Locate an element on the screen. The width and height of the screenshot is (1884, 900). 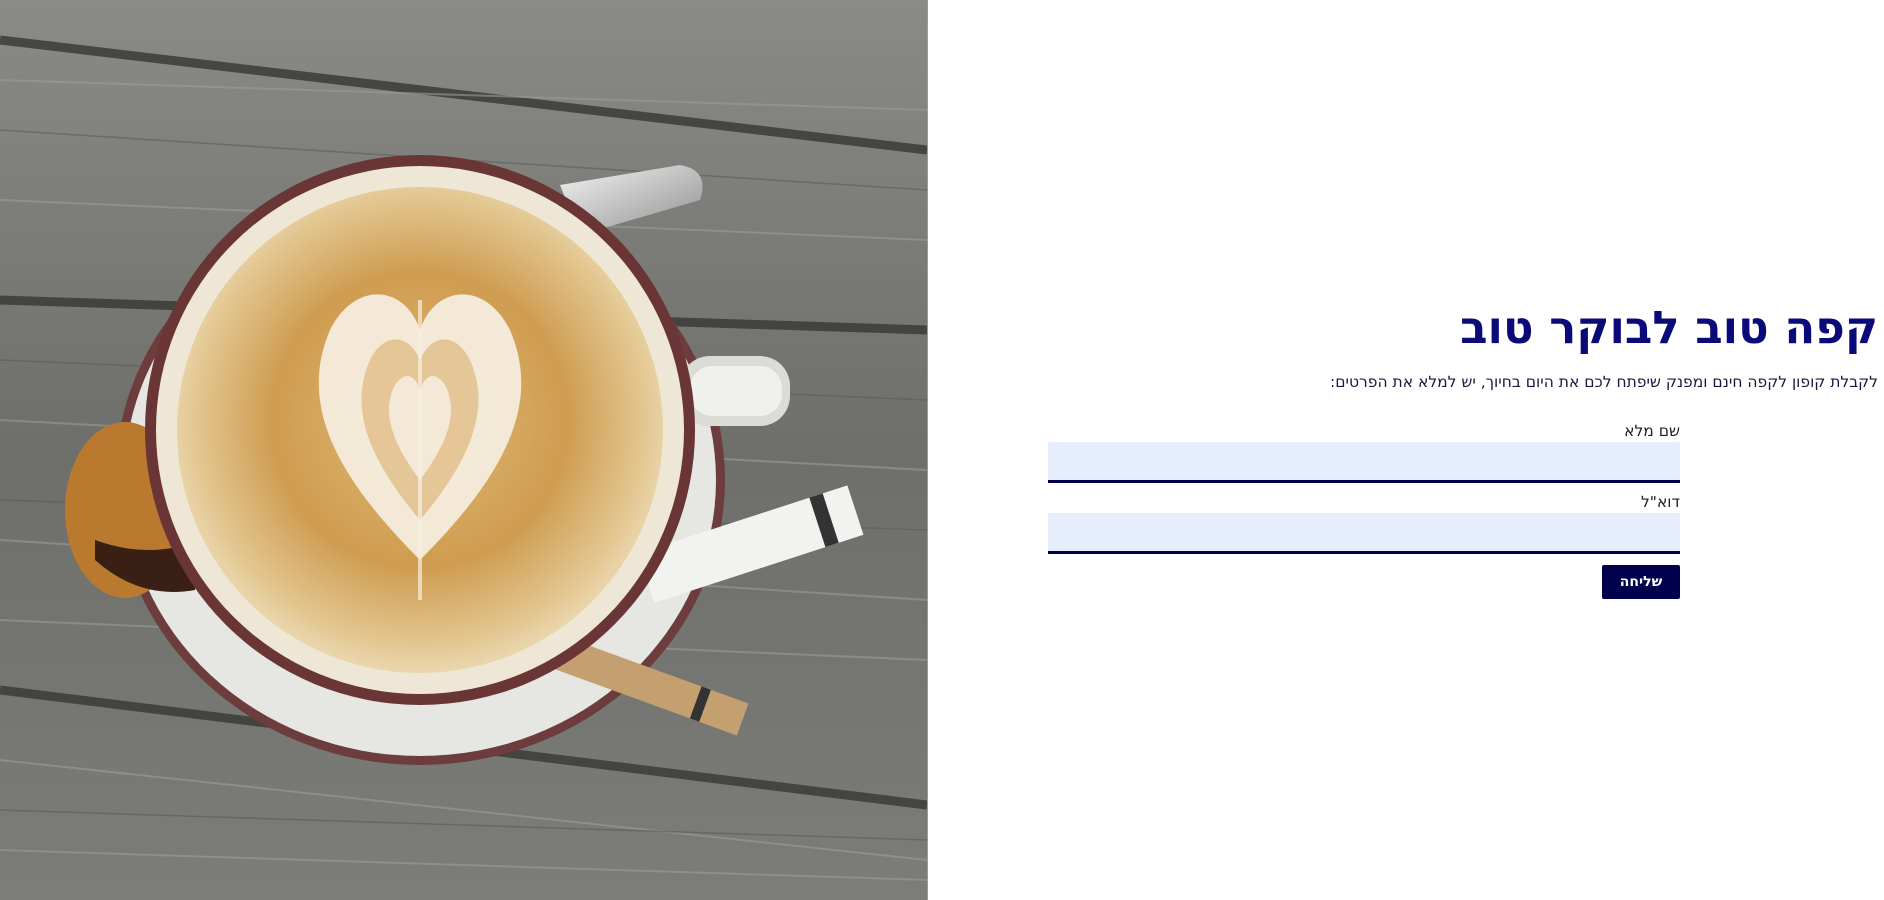
full-name-input is located at coordinates (1364, 462).